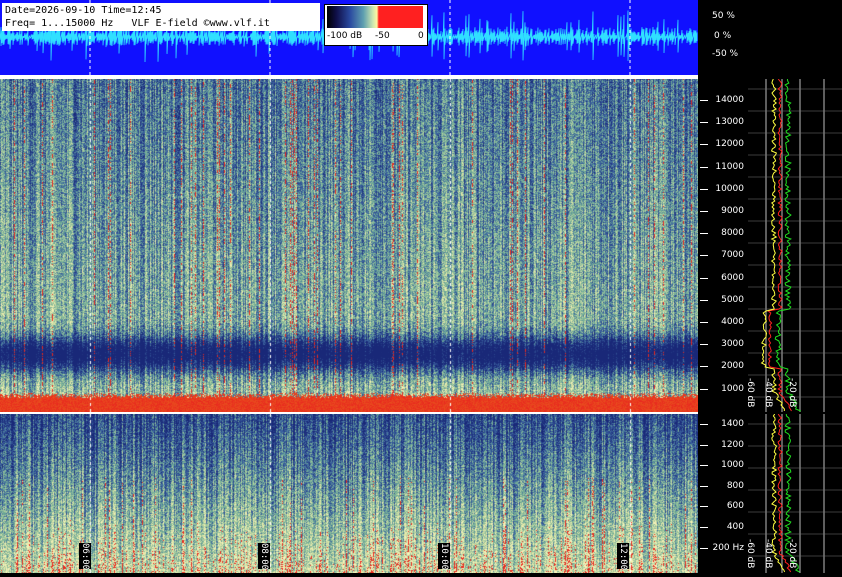  I want to click on profile-lower-plot: -100 dB-60 dB-40 dB-20 dB, so click(785, 493).